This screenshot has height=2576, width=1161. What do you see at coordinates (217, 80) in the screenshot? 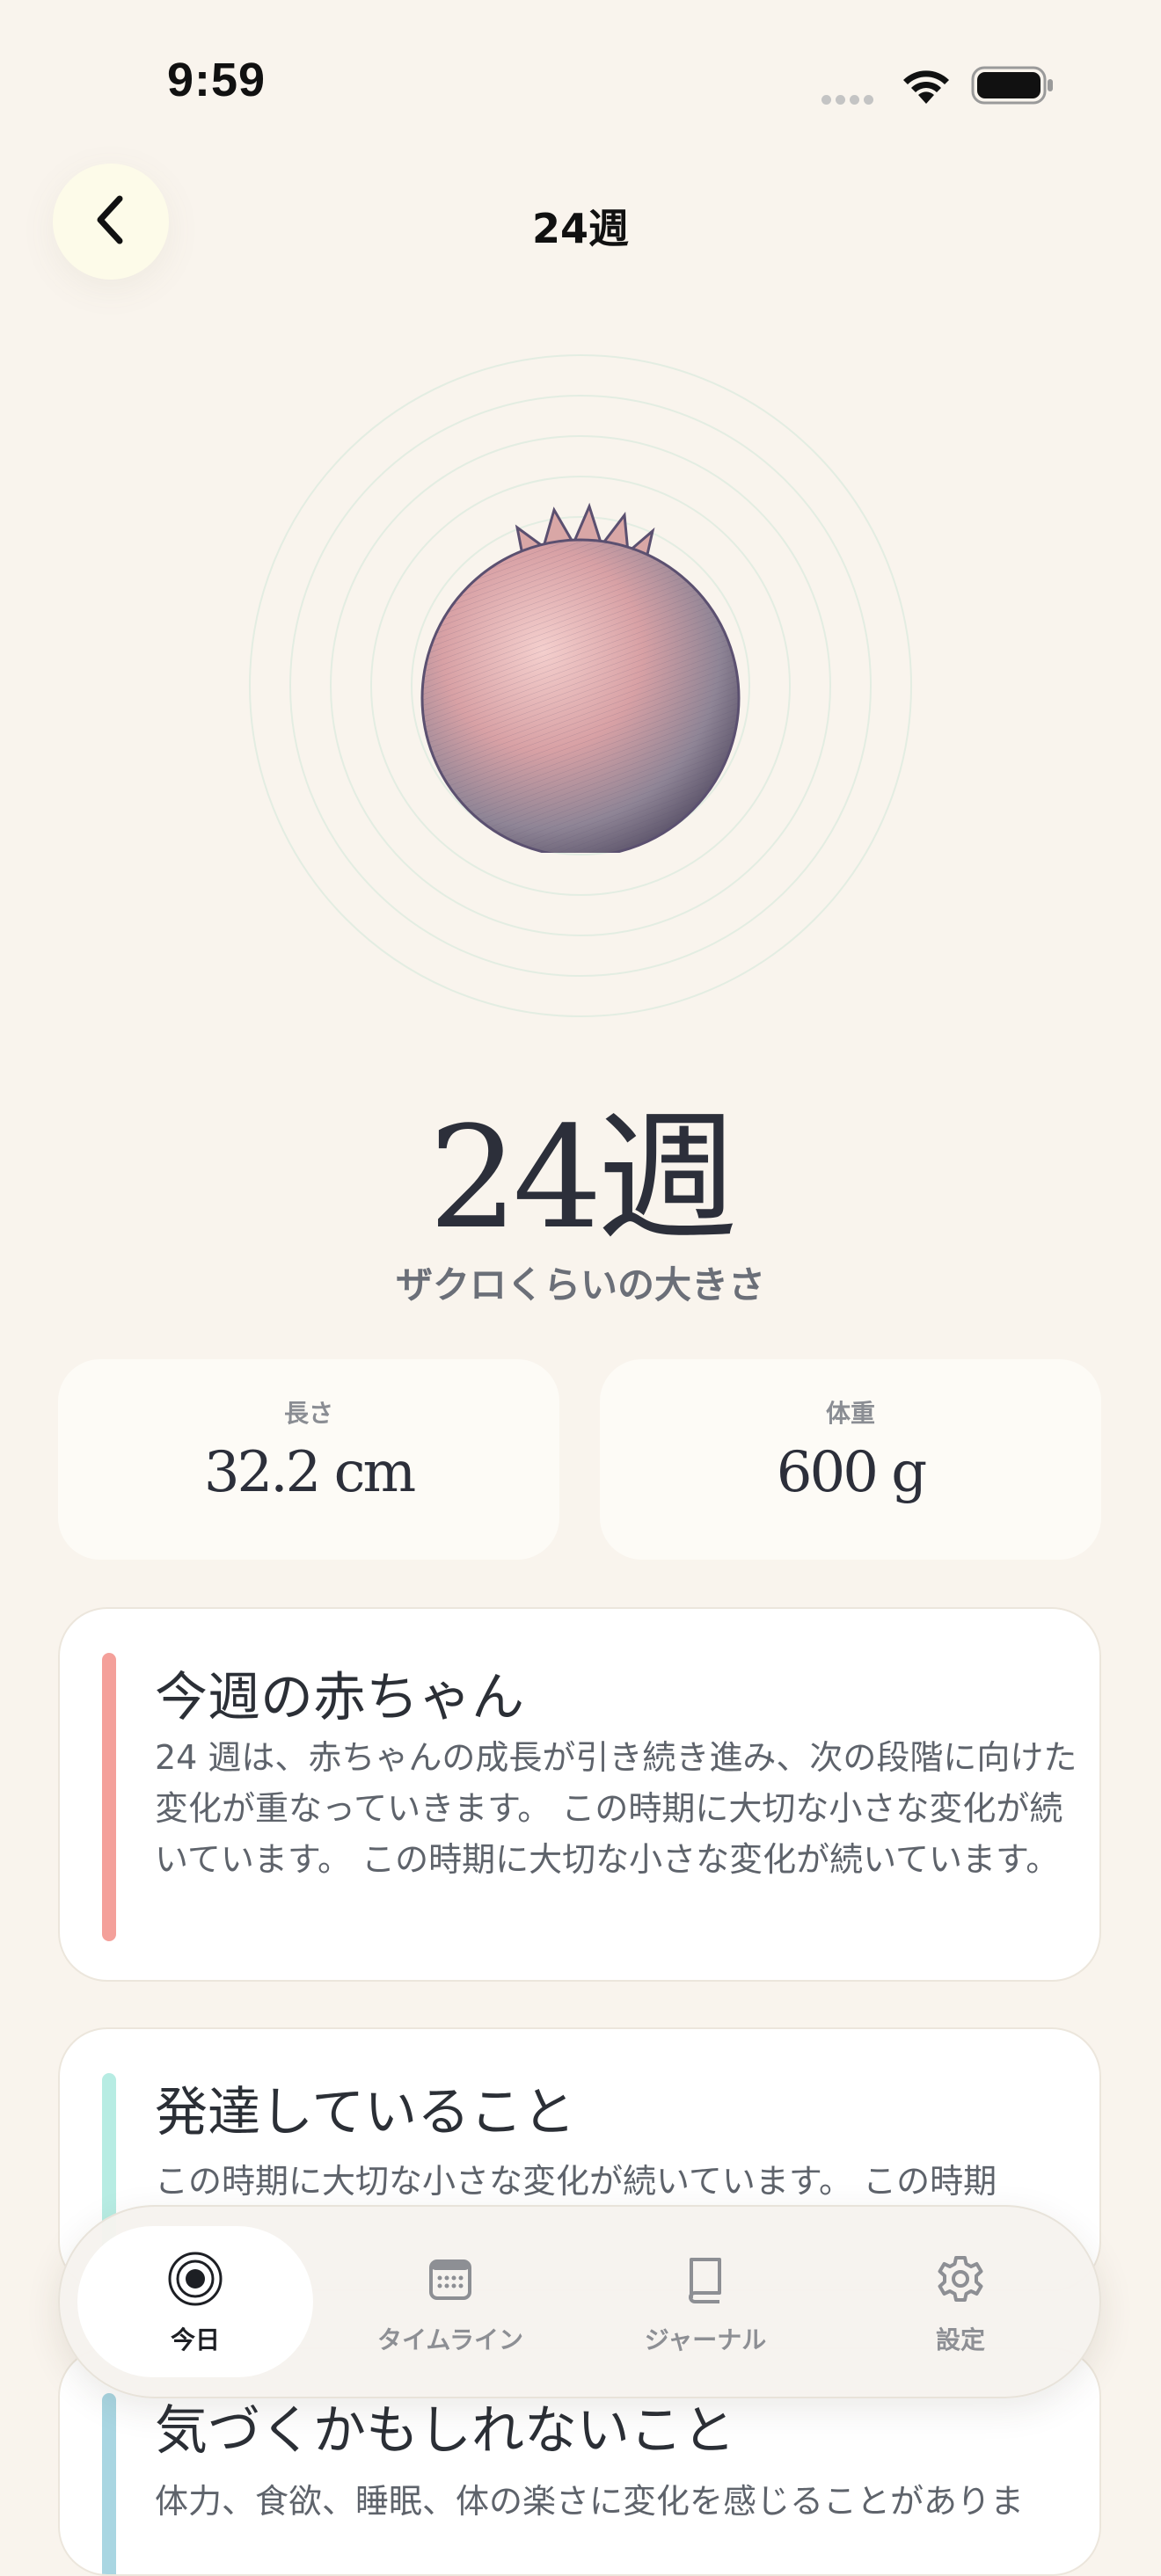
I see `status-time: 9:59` at bounding box center [217, 80].